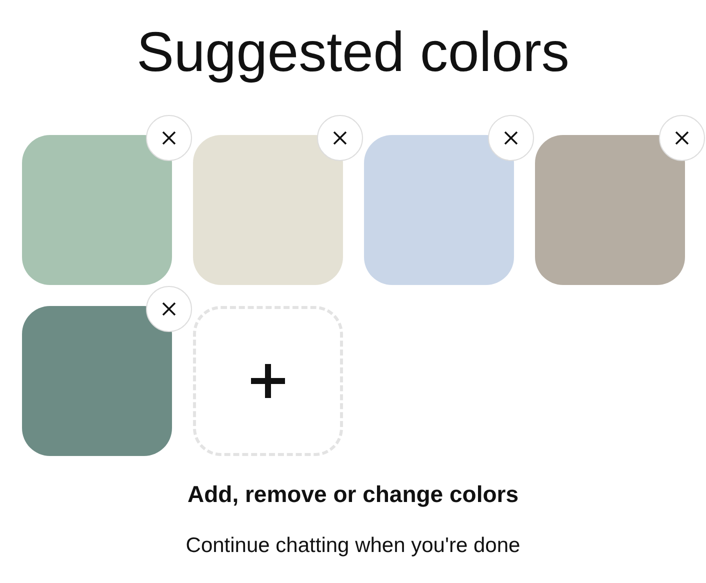  Describe the element at coordinates (353, 546) in the screenshot. I see `hint-text: Continue chatting when you're done` at that location.